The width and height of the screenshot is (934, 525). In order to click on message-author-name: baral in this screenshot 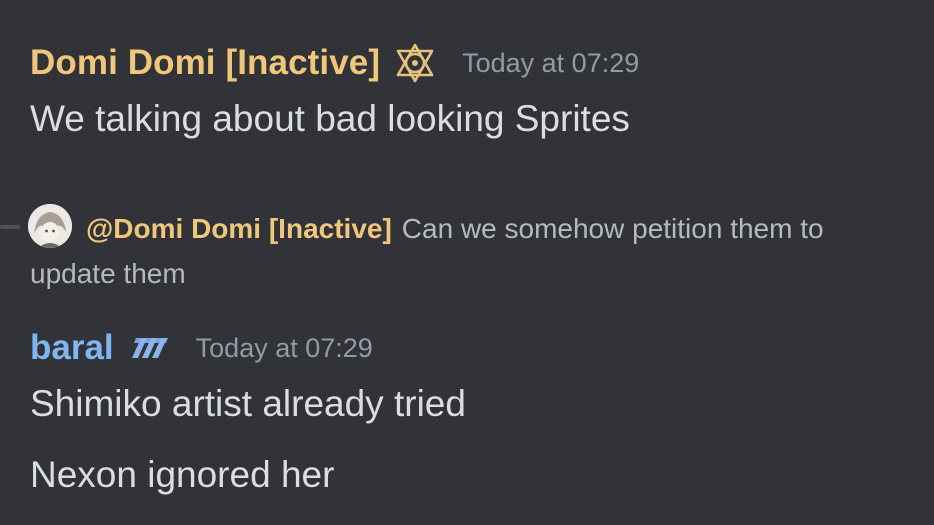, I will do `click(72, 348)`.